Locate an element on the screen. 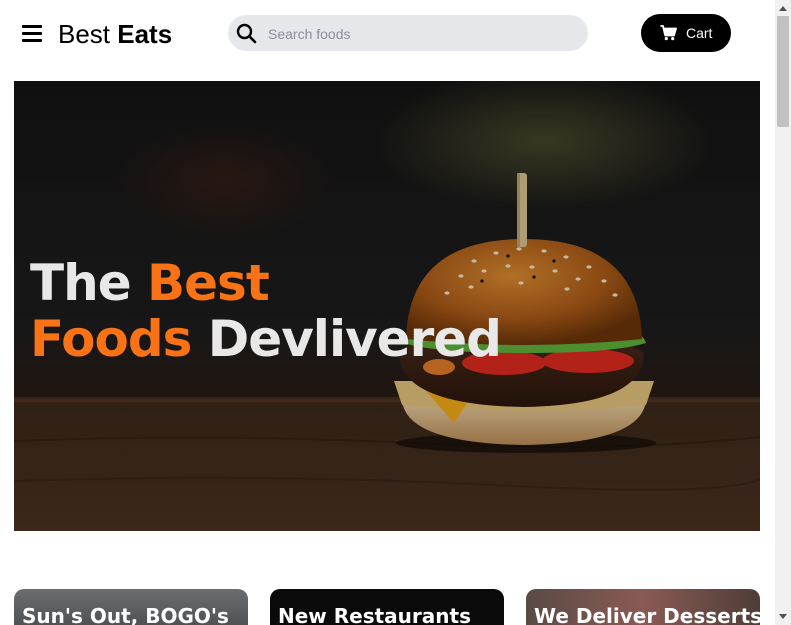 The width and height of the screenshot is (791, 625). promo-card-bogo: Sun's Out, BOGO's is located at coordinates (131, 607).